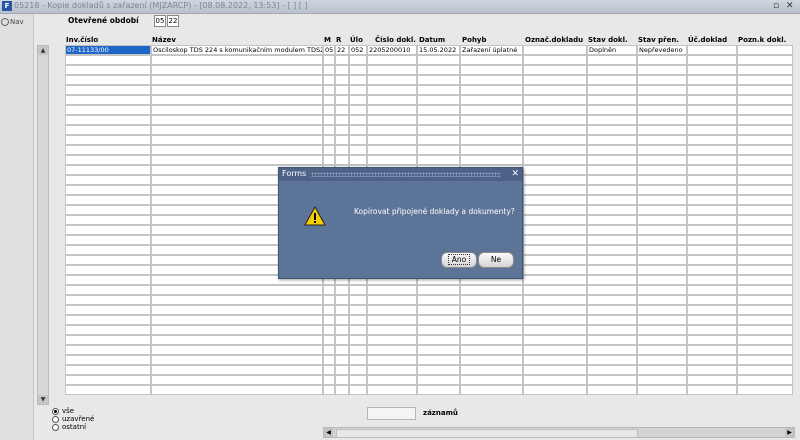  Describe the element at coordinates (73, 427) in the screenshot. I see `filter-option-other: ostatní` at that location.